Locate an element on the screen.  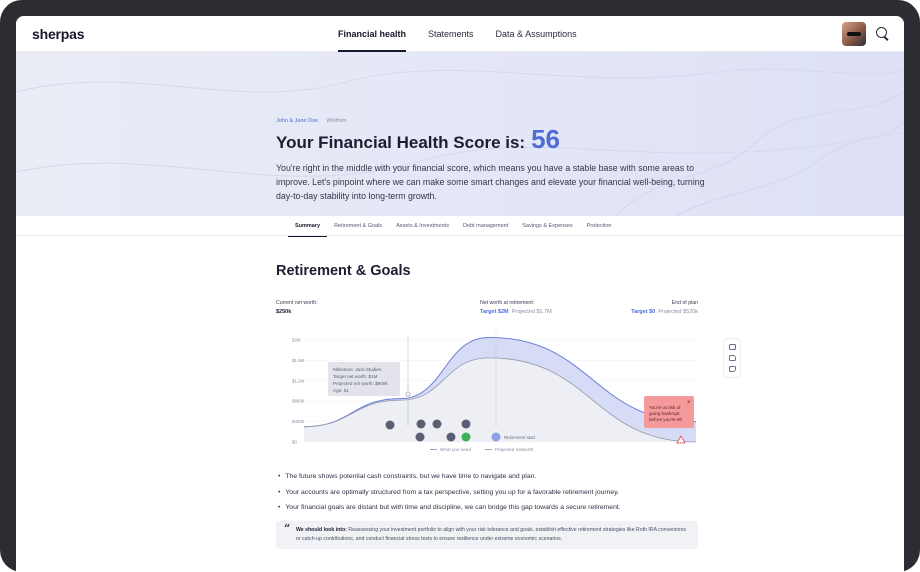
end-target: Target $0 is located at coordinates (643, 312).